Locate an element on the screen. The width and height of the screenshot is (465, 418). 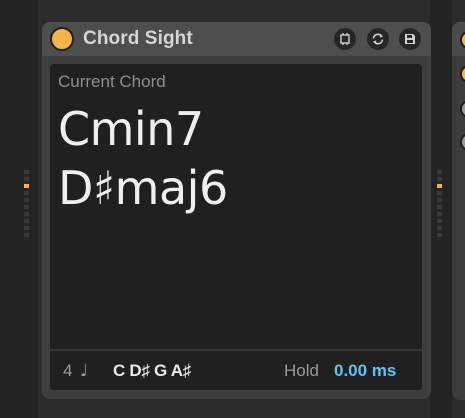
chord-name-primary: Cmin7 is located at coordinates (131, 129).